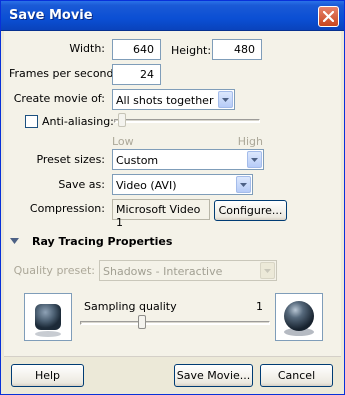  Describe the element at coordinates (137, 160) in the screenshot. I see `preset-sizes-value: Custom` at that location.